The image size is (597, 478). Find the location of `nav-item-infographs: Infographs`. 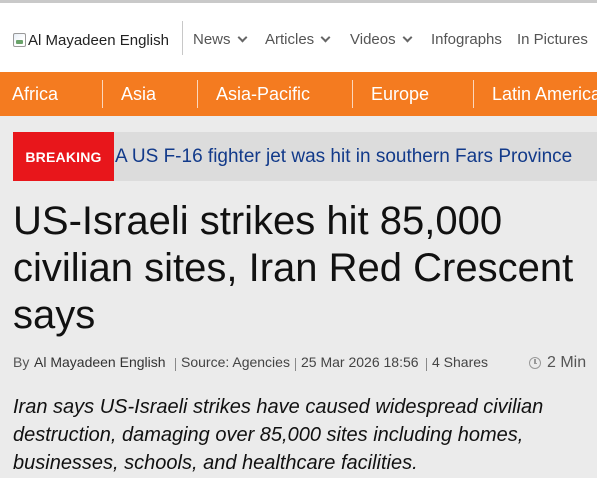

nav-item-infographs: Infographs is located at coordinates (466, 39).